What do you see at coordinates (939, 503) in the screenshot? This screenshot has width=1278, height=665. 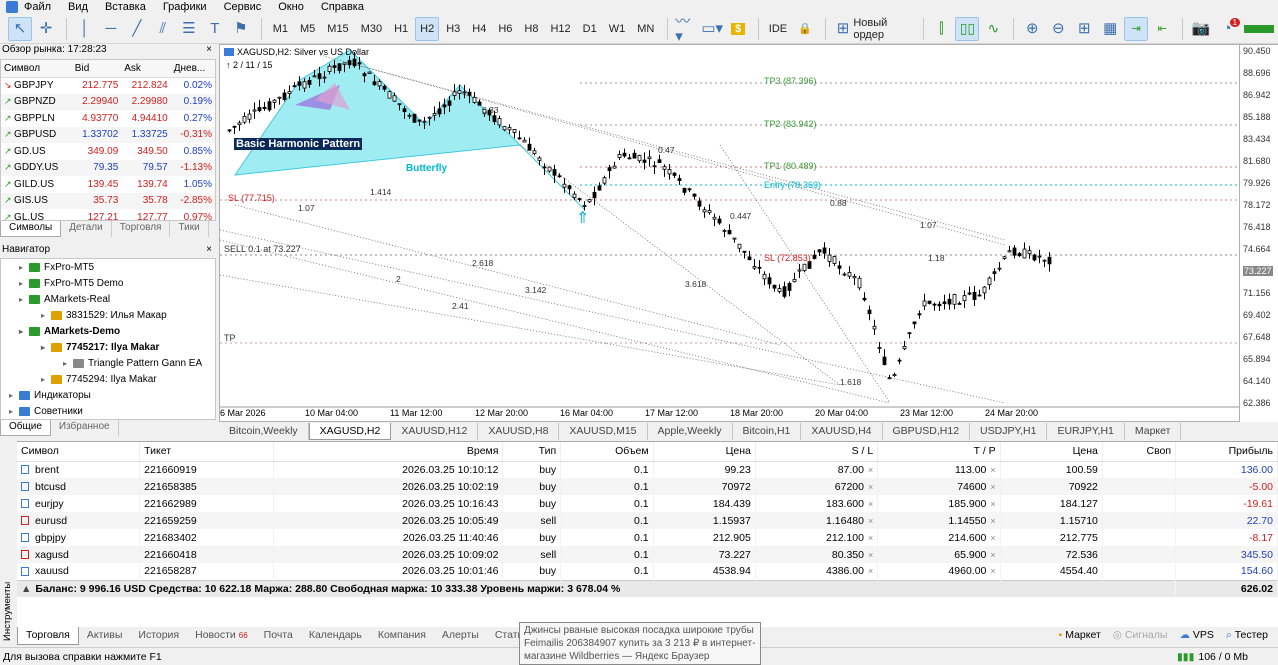 I see `tp-cell: 185.900 ×` at bounding box center [939, 503].